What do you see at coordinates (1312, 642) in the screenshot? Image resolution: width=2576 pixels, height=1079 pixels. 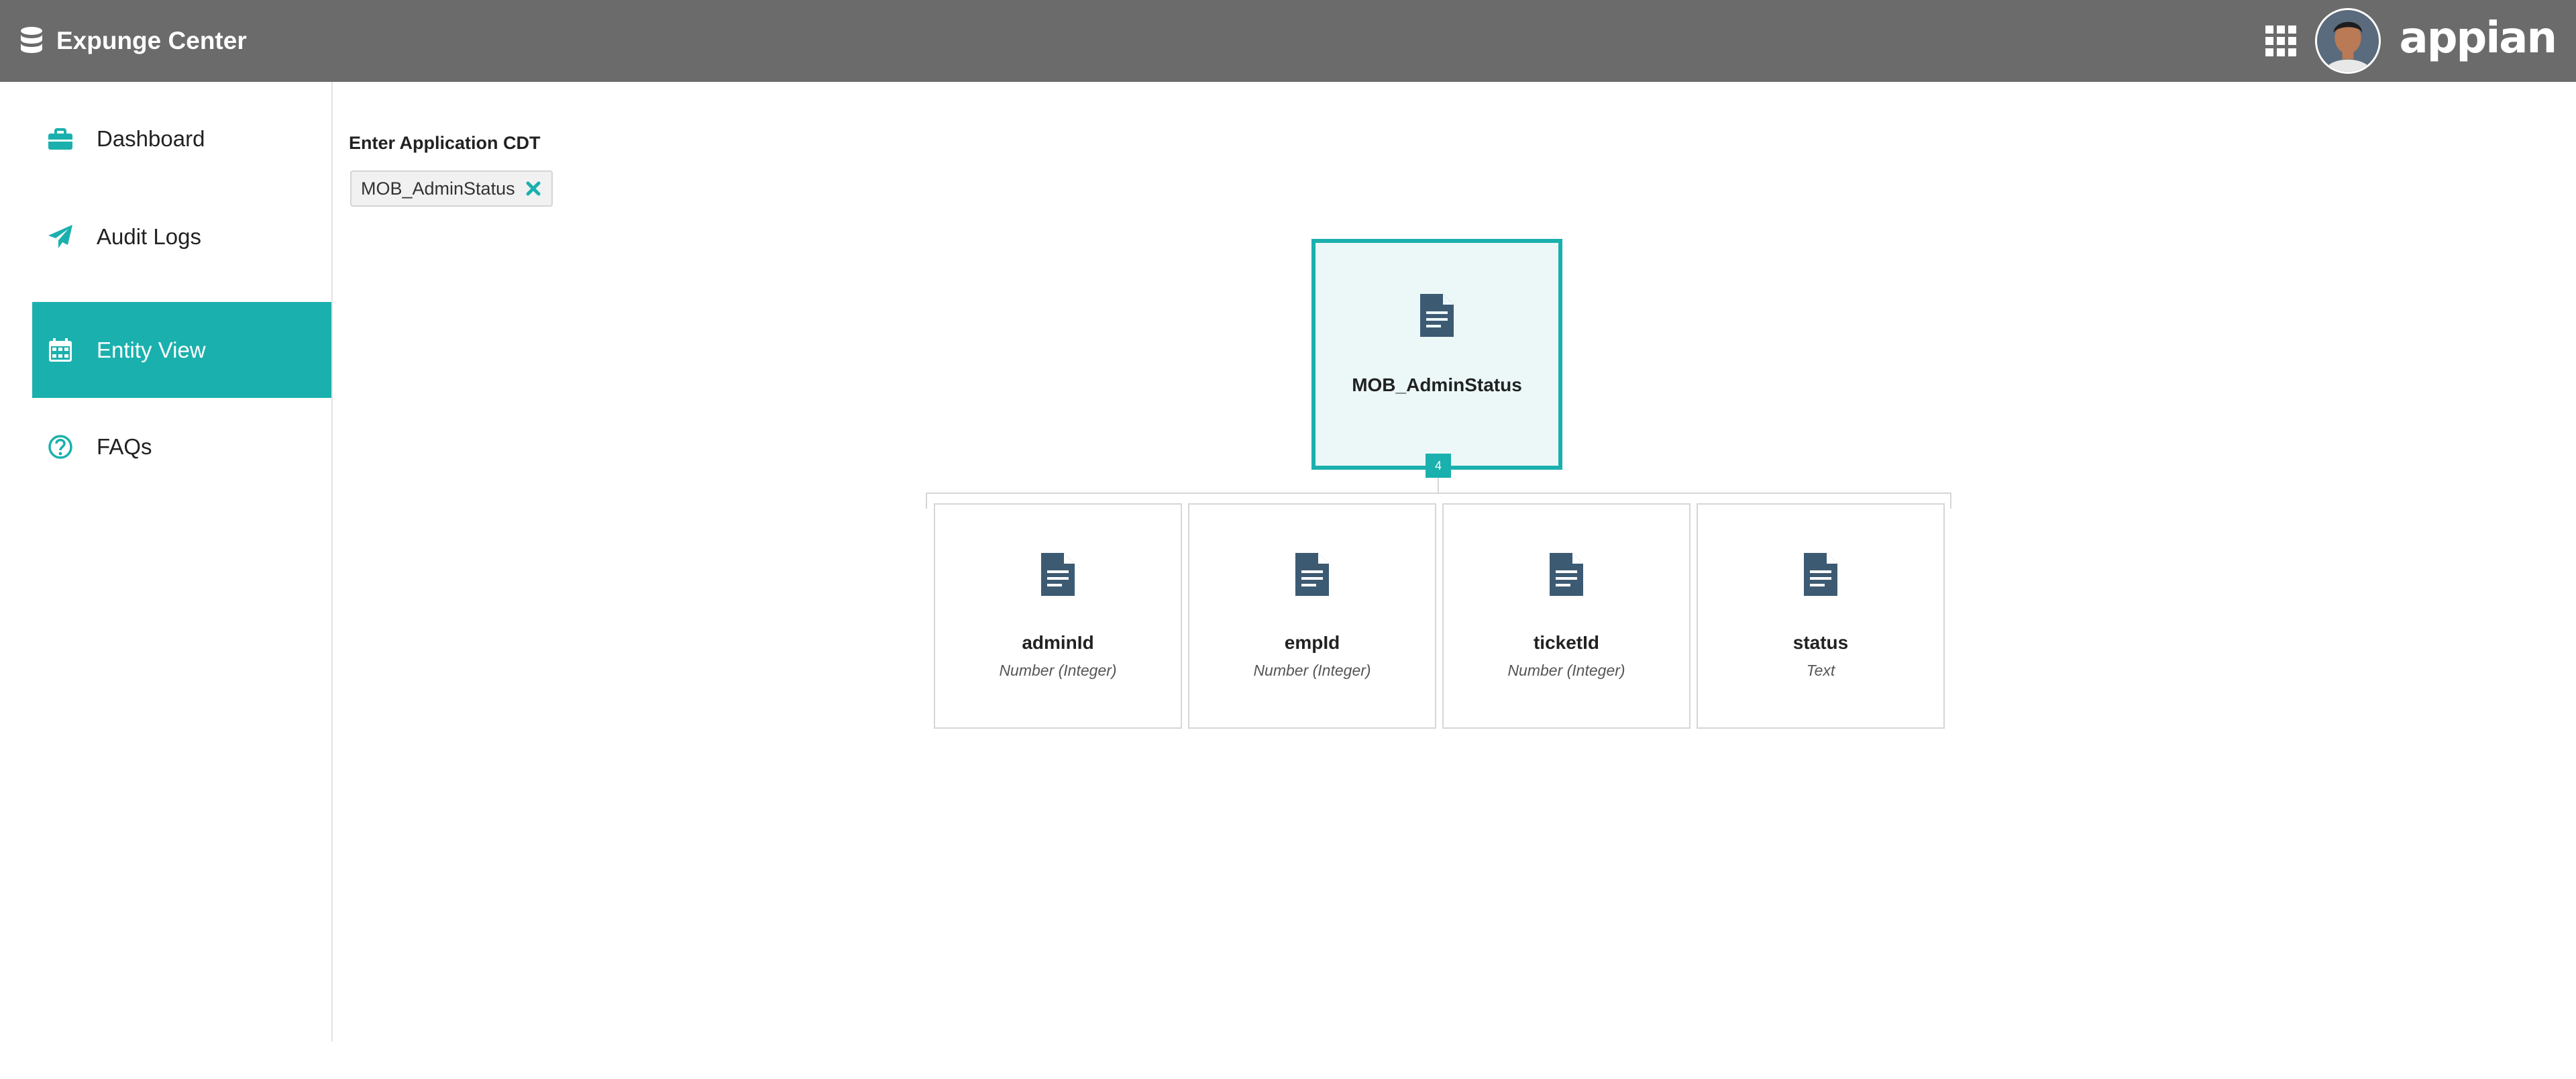 I see `field-name: empId` at bounding box center [1312, 642].